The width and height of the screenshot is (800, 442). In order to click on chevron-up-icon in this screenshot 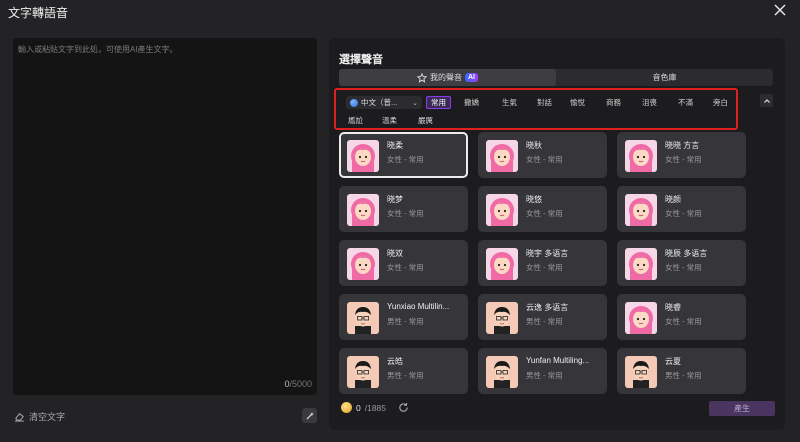, I will do `click(766, 100)`.